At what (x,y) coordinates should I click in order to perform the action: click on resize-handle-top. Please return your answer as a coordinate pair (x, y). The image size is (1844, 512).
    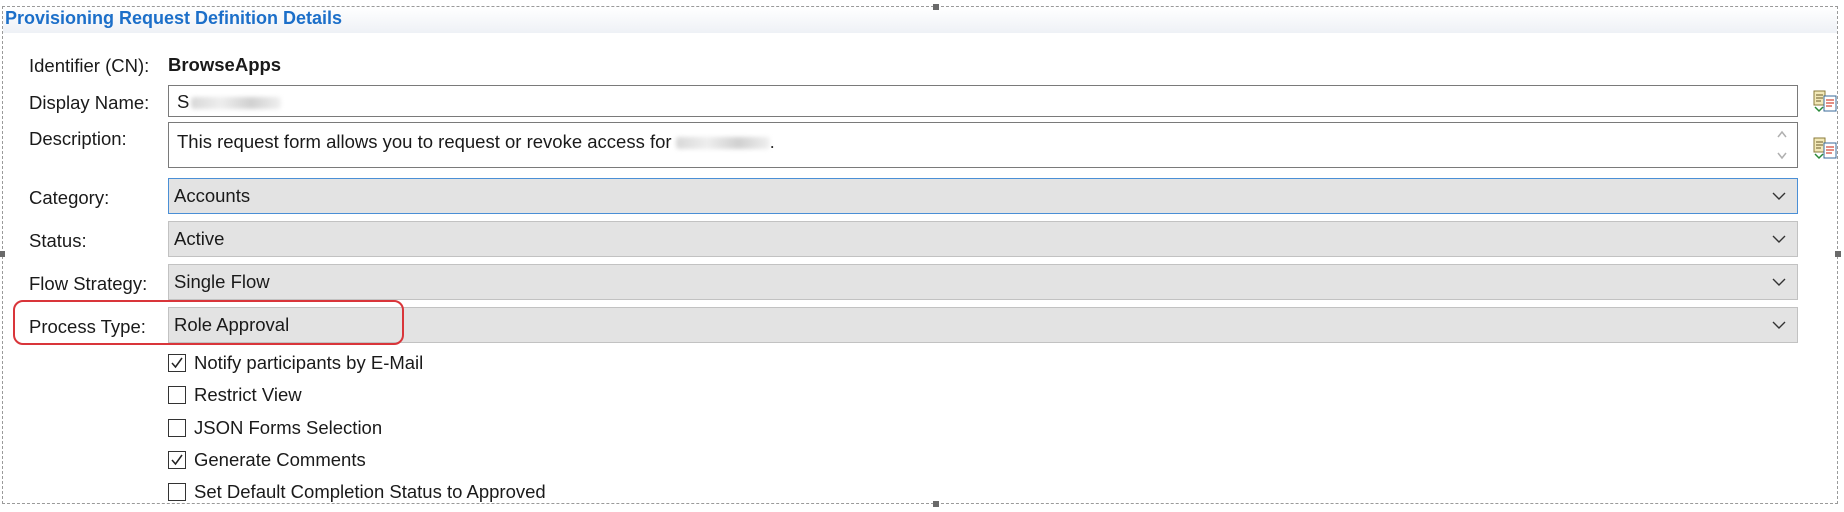
    Looking at the image, I should click on (936, 7).